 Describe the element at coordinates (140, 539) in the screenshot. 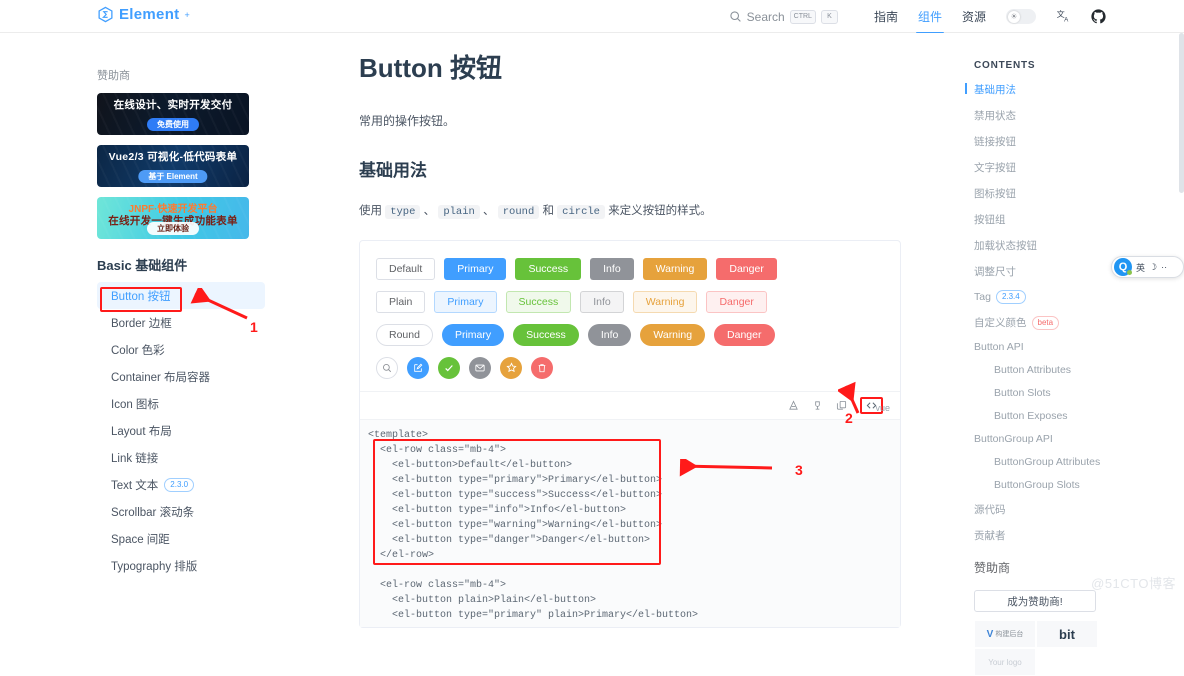

I see `sidebar-item-label: Space 间距` at that location.